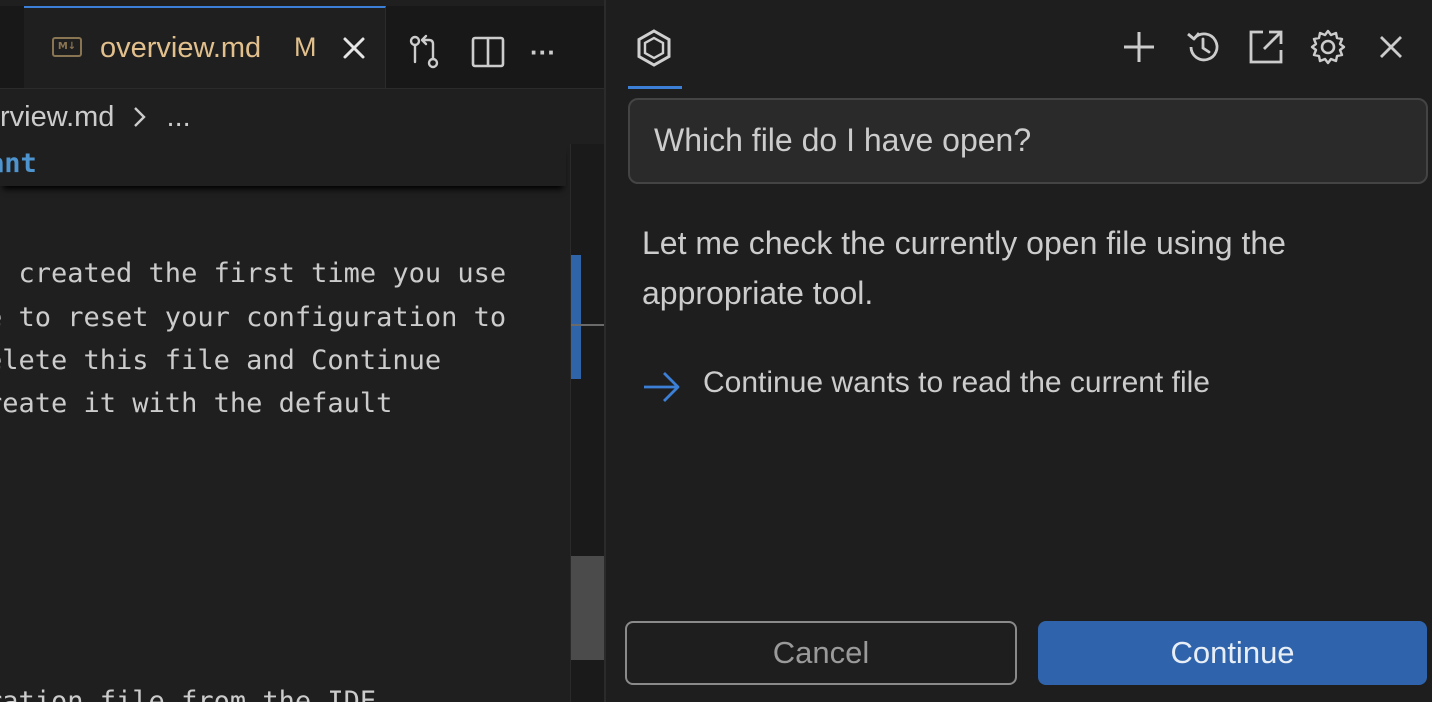 The height and width of the screenshot is (702, 1432). I want to click on markdown-icon: M↓, so click(67, 47).